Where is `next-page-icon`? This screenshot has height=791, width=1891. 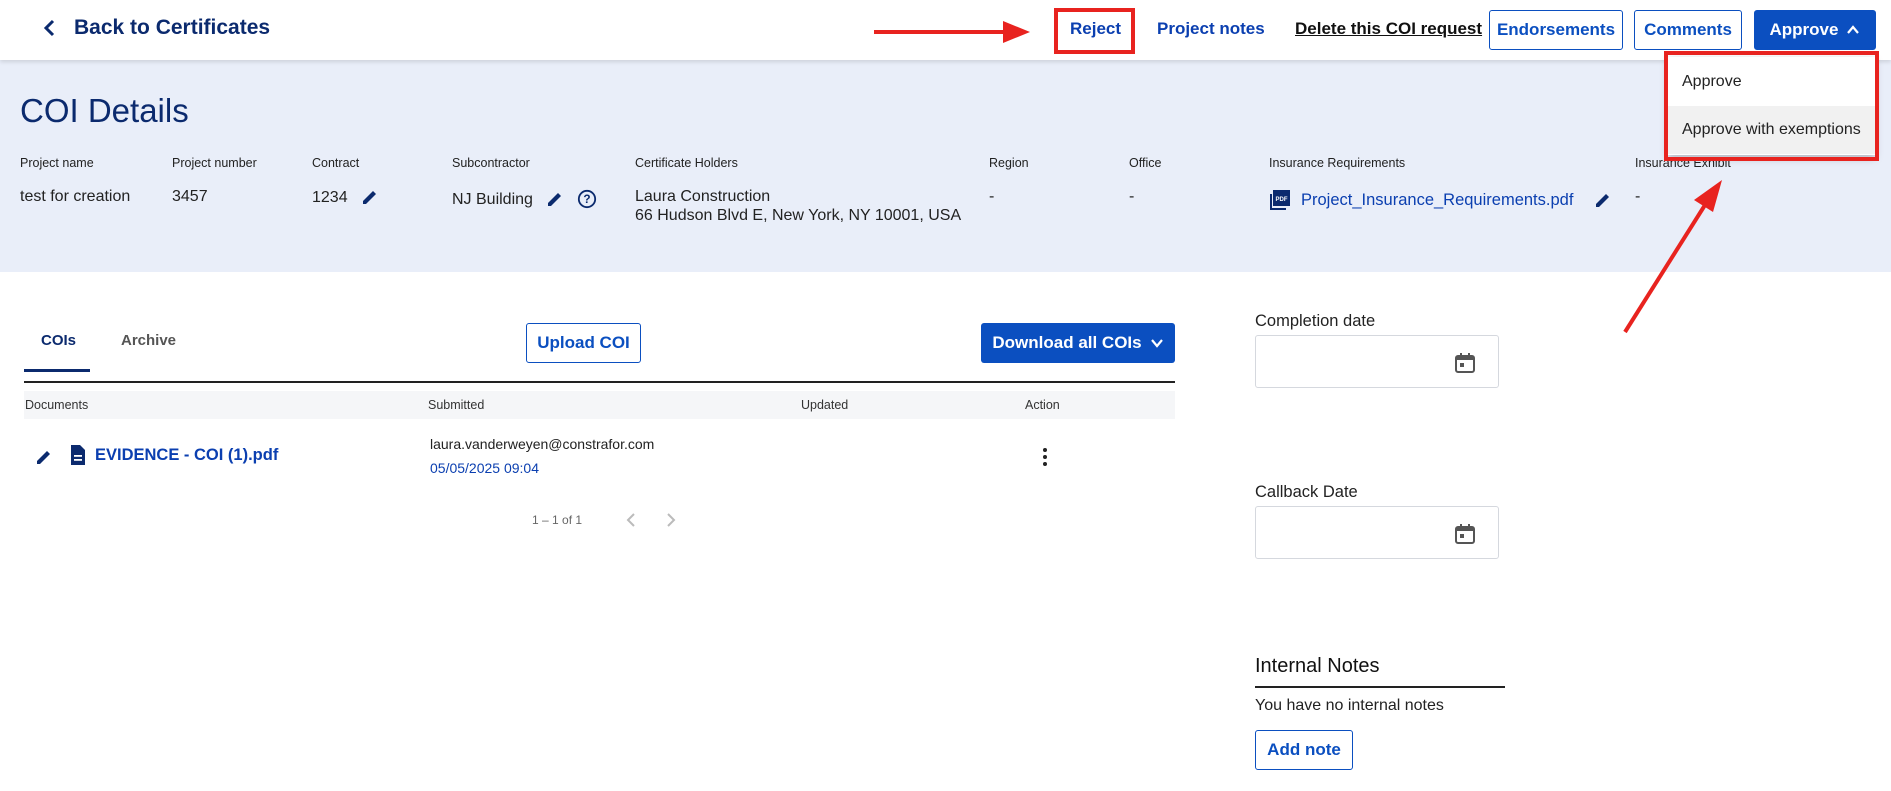 next-page-icon is located at coordinates (671, 520).